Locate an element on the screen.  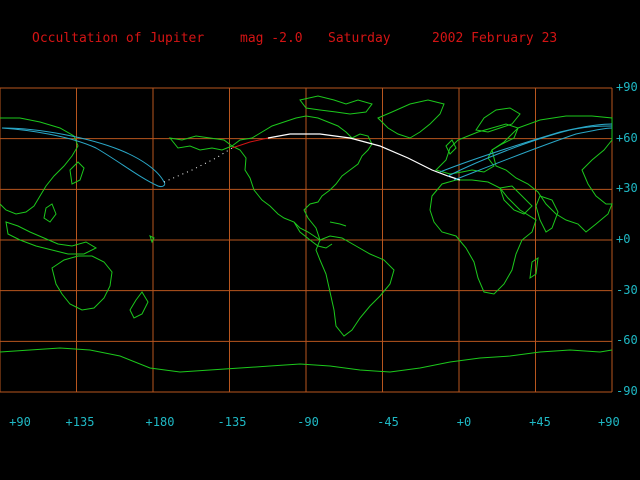
indonesia-islands is located at coordinates (51, 238).